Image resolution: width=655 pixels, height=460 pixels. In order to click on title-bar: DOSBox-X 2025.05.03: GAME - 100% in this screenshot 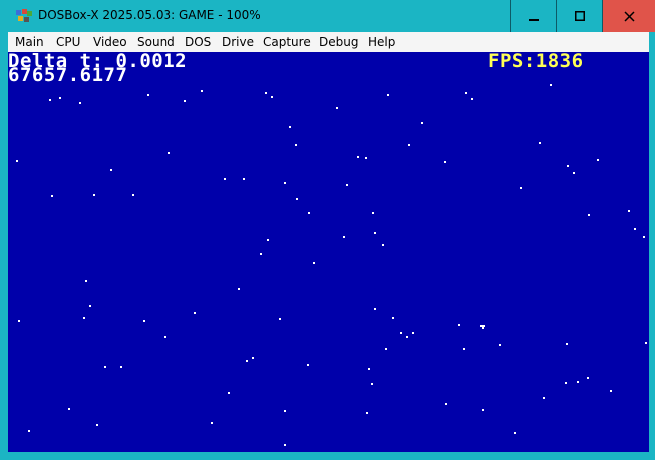, I will do `click(327, 16)`.